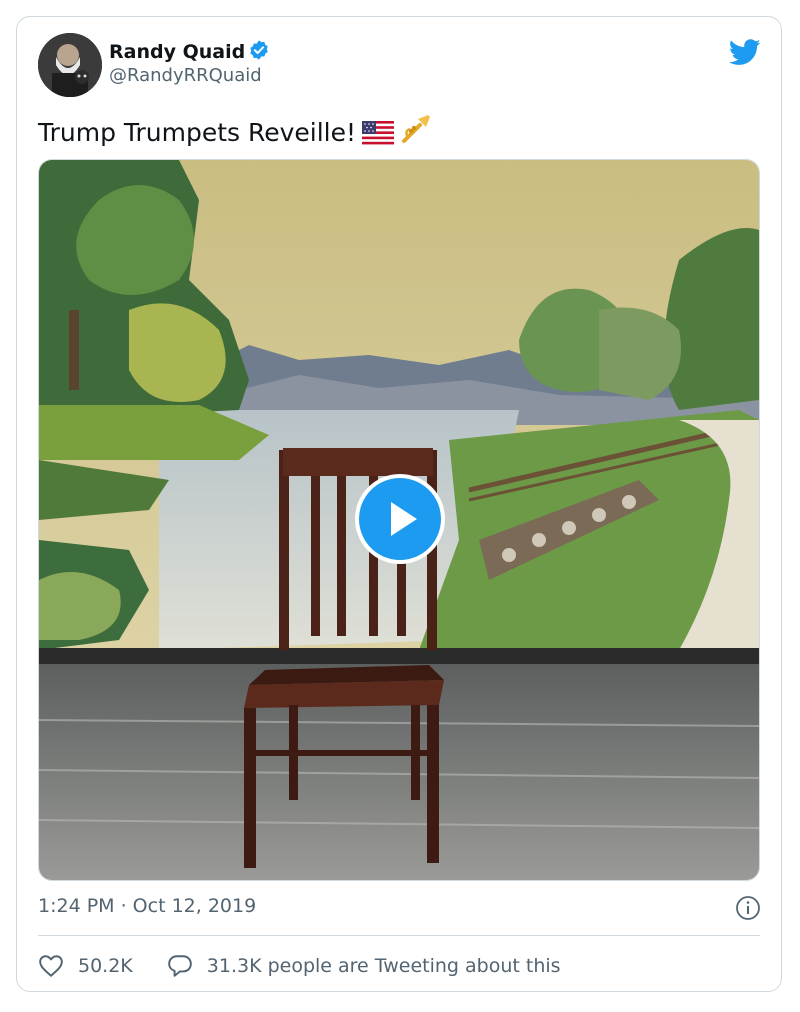 The height and width of the screenshot is (1012, 800). Describe the element at coordinates (147, 906) in the screenshot. I see `tweet-timestamp: 1:24 PM · Oct 12, 2019` at that location.